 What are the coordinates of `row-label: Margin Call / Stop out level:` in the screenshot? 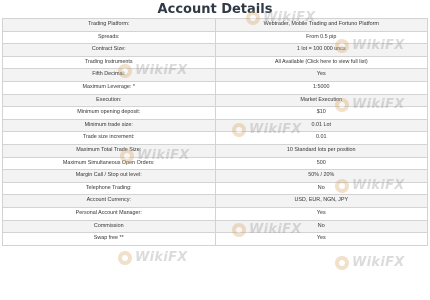 It's located at (109, 176).